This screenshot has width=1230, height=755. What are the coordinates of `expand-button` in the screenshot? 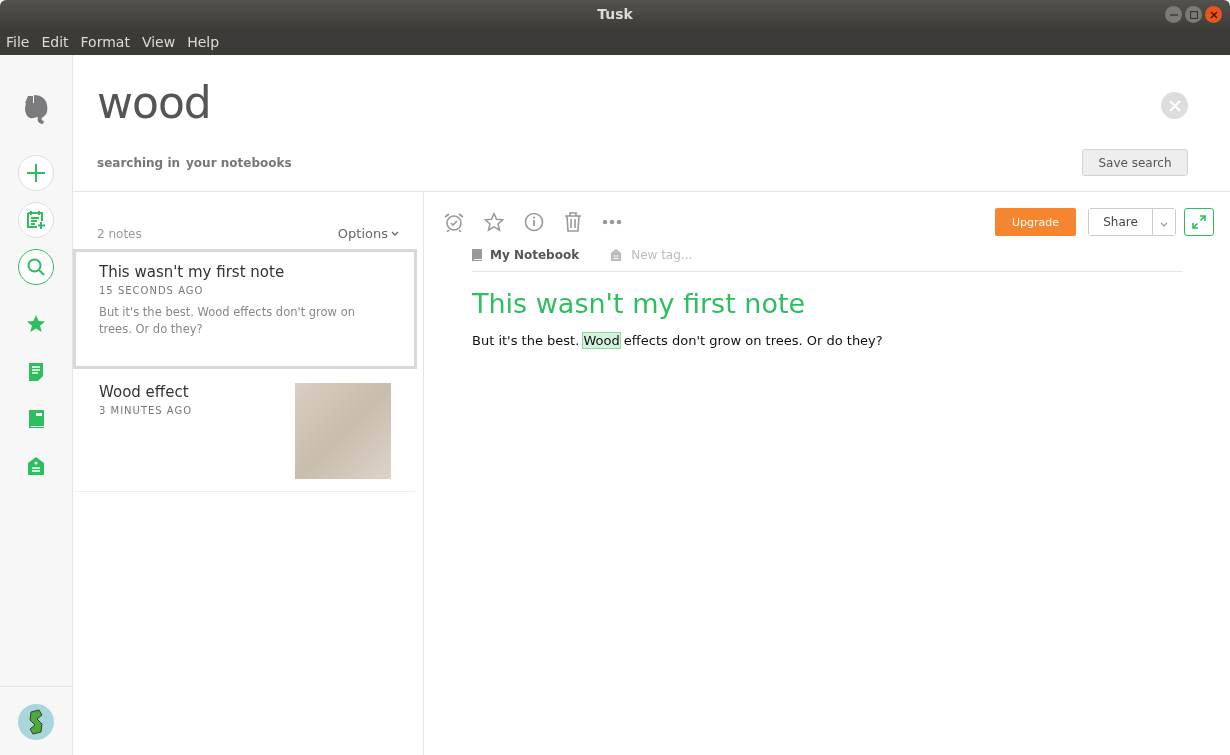 It's located at (1199, 222).